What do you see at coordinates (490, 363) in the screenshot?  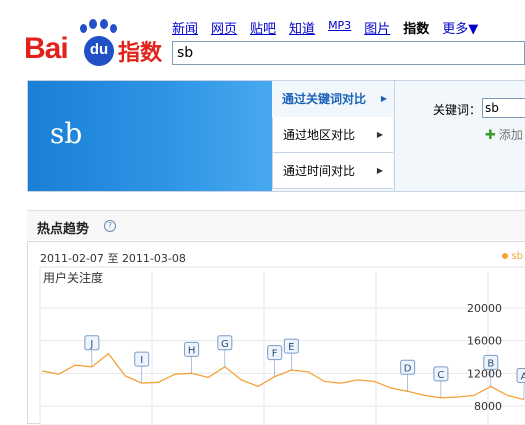 I see `svg-text: B` at bounding box center [490, 363].